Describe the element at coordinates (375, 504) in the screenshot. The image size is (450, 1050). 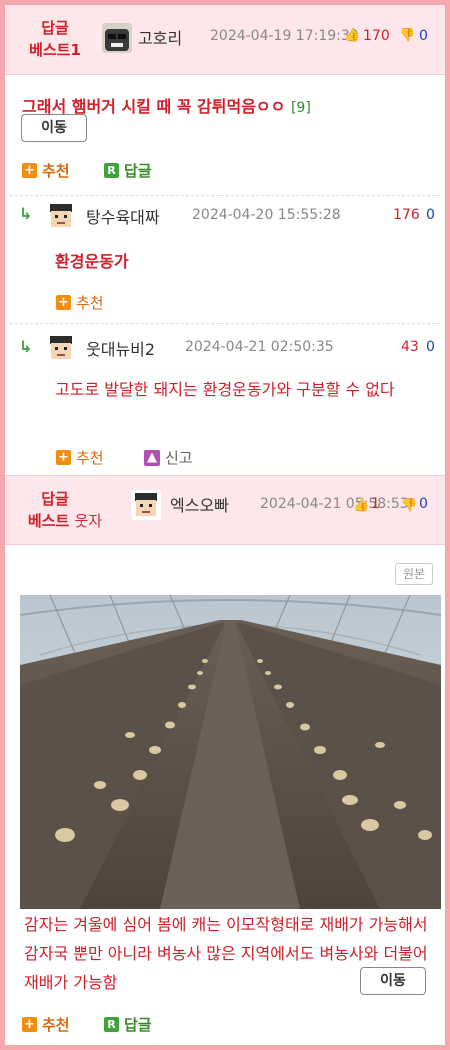
I see `up-count: 1` at that location.